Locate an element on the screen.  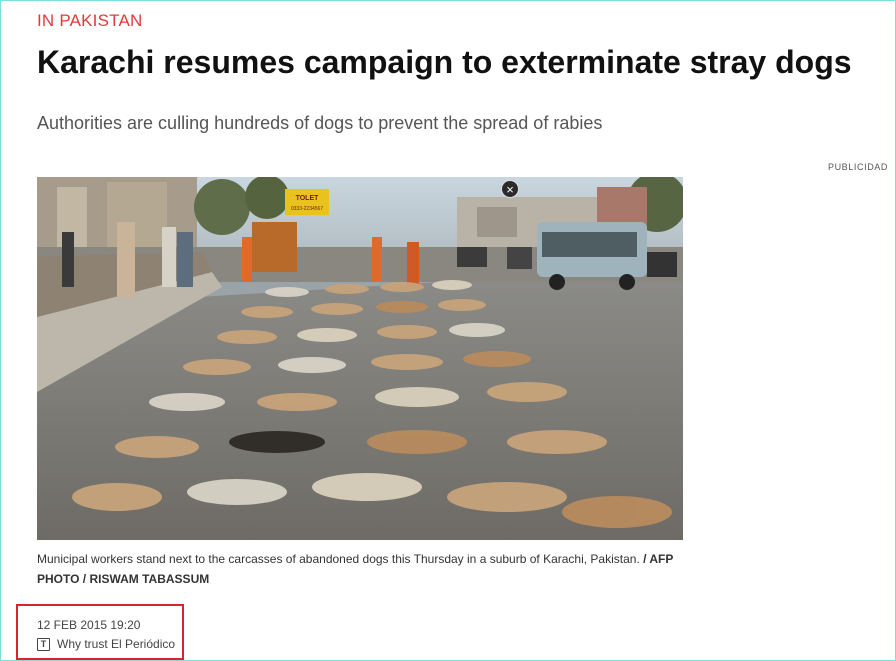
advertising-label: PUBLICIDAD is located at coordinates (857, 167).